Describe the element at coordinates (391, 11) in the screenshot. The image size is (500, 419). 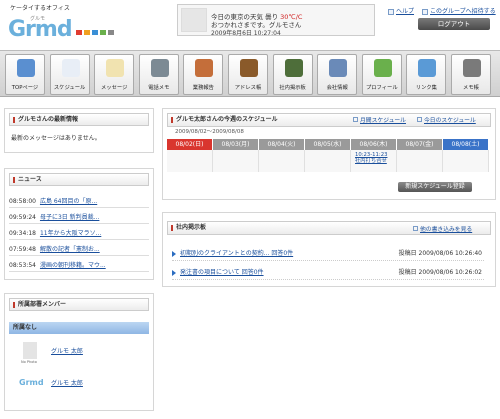
I see `help-icon` at that location.